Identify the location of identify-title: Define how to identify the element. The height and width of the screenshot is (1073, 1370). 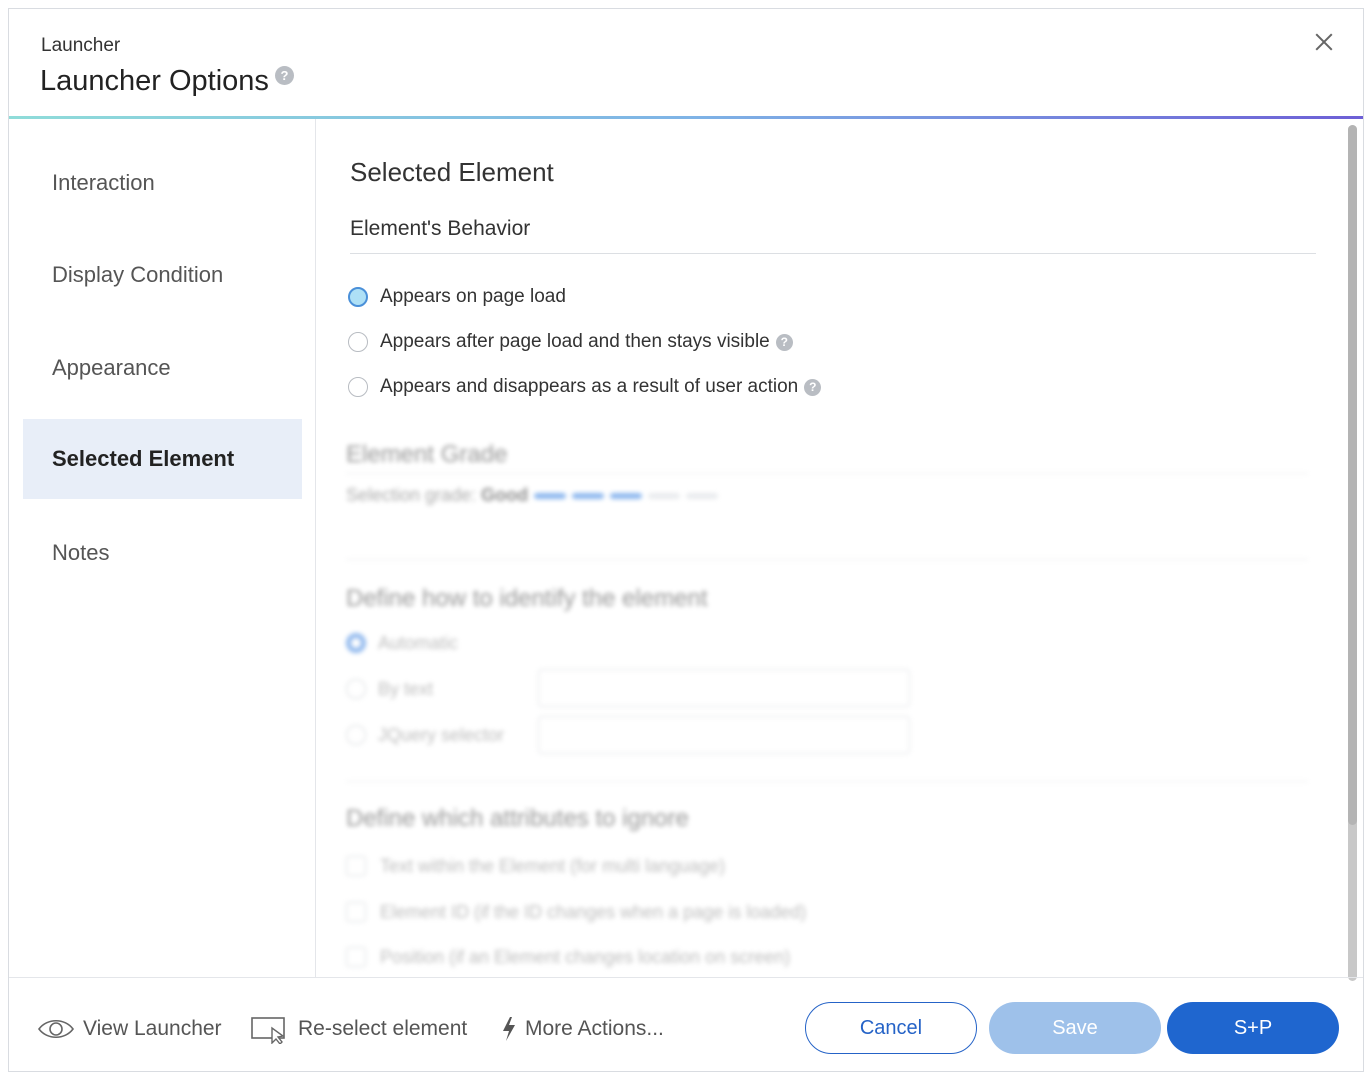
(527, 598).